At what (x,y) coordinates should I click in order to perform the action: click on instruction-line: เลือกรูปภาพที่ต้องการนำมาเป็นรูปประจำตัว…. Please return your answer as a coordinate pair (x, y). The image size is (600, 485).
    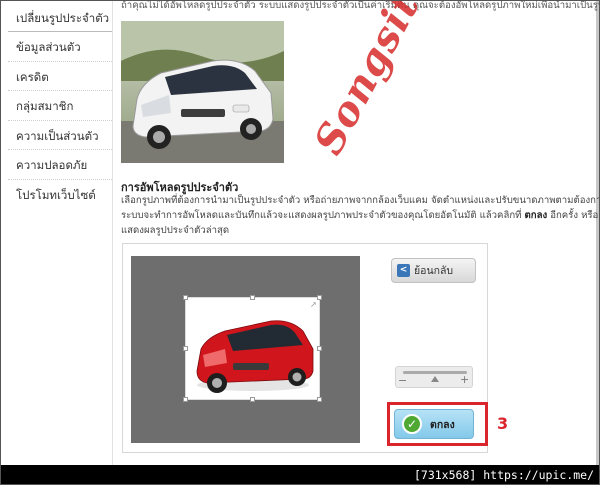
    Looking at the image, I should click on (360, 200).